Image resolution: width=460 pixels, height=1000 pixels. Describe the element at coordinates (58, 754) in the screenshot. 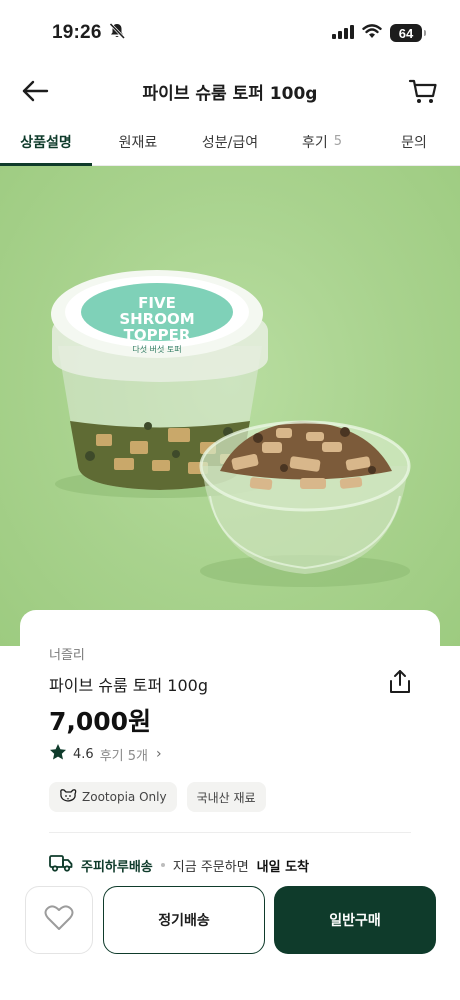

I see `star-icon` at that location.